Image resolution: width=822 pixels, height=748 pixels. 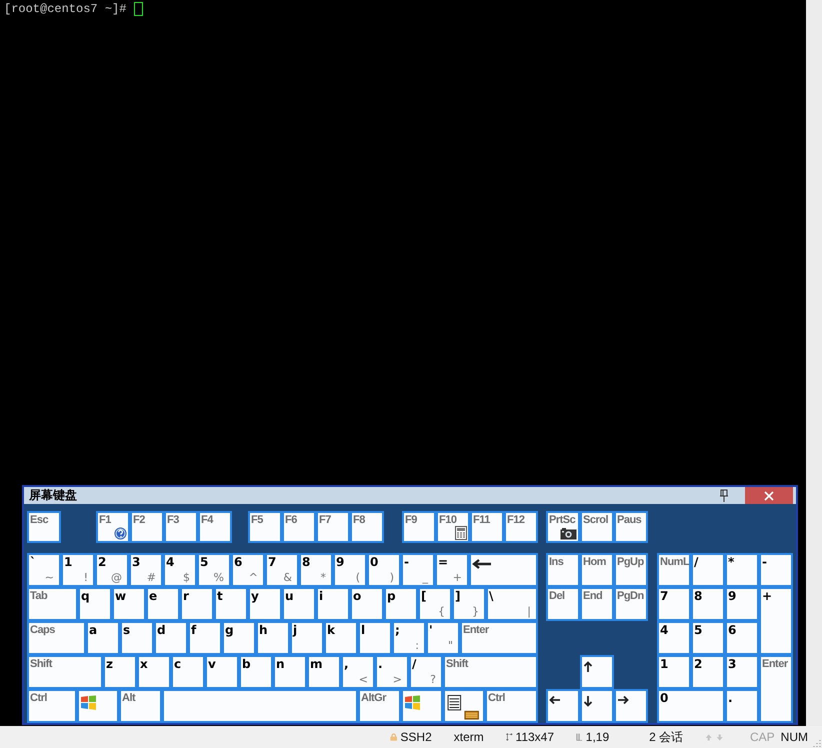 I want to click on key: F10, so click(x=453, y=527).